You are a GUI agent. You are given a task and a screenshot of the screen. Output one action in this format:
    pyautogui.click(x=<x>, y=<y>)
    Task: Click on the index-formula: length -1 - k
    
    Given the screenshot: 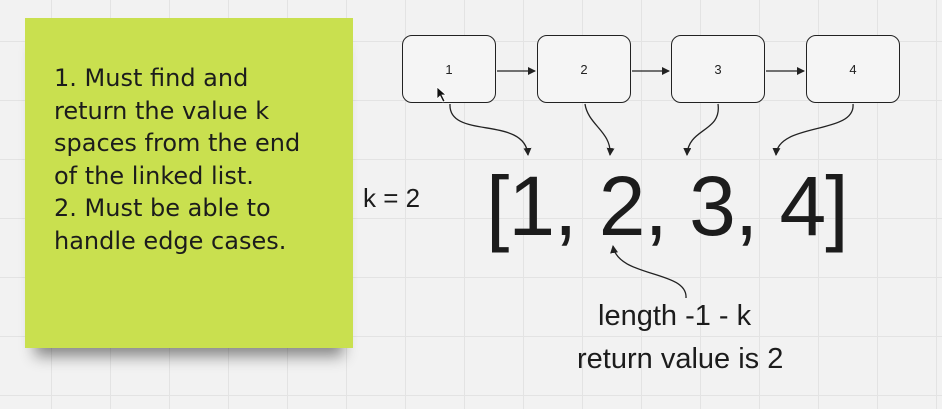 What is the action you would take?
    pyautogui.click(x=675, y=316)
    